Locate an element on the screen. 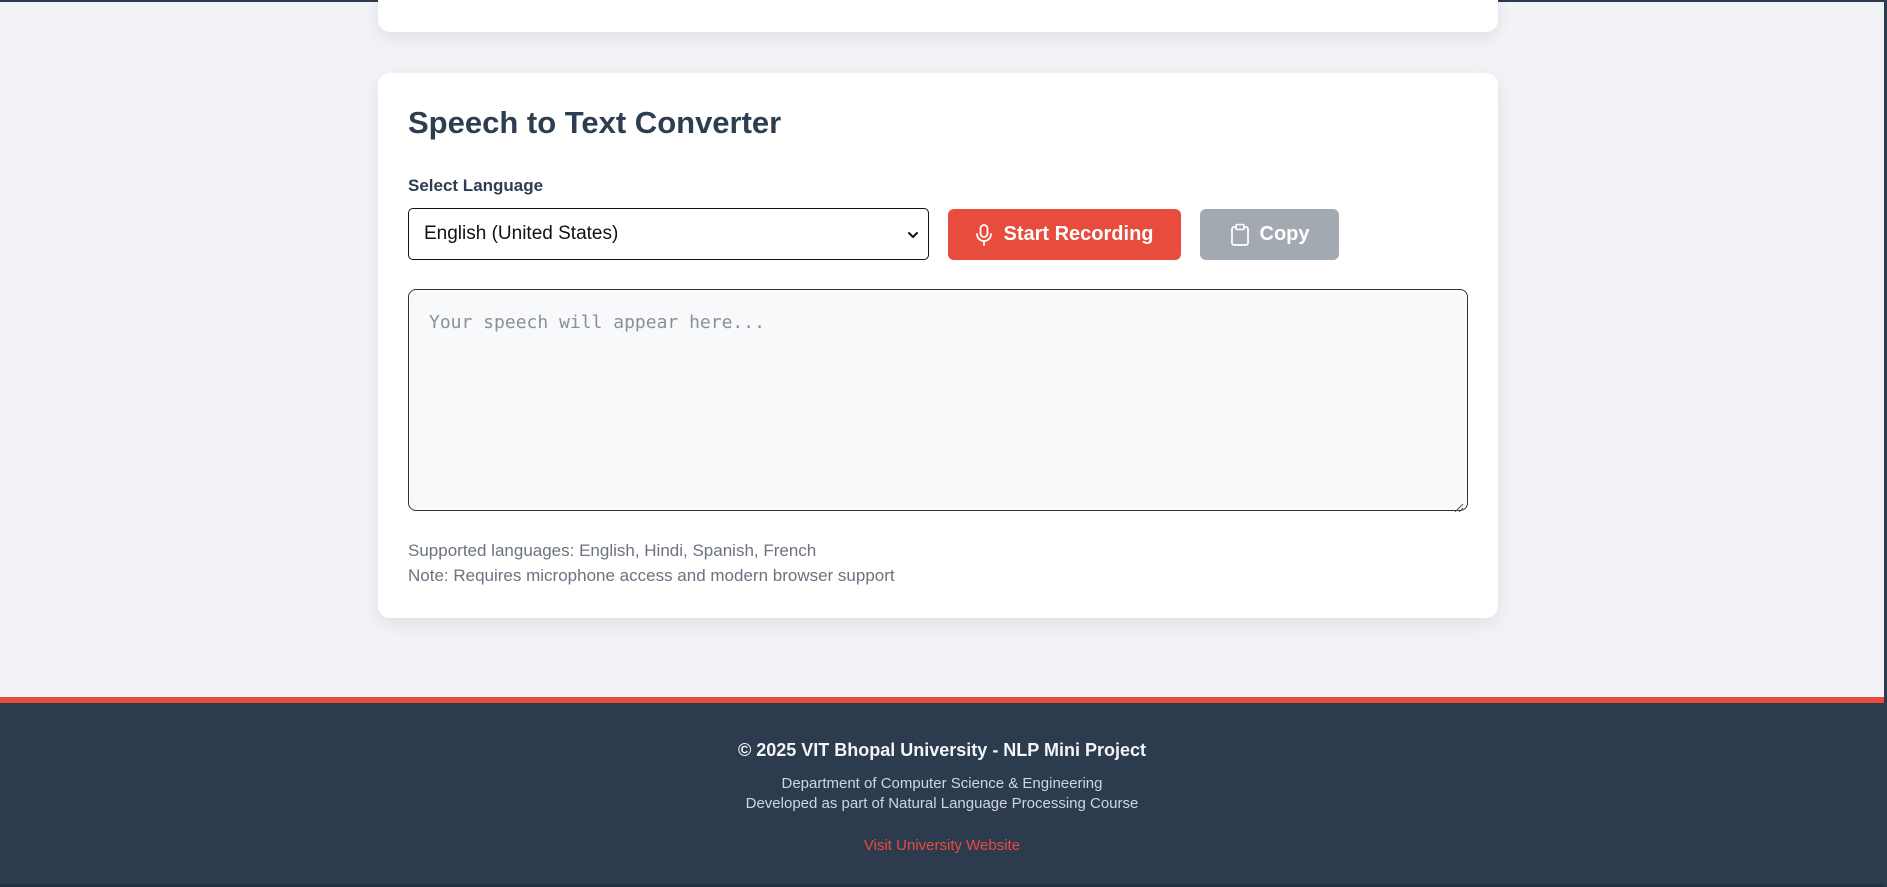 This screenshot has width=1887, height=887. copy-label: Copy is located at coordinates (1284, 234).